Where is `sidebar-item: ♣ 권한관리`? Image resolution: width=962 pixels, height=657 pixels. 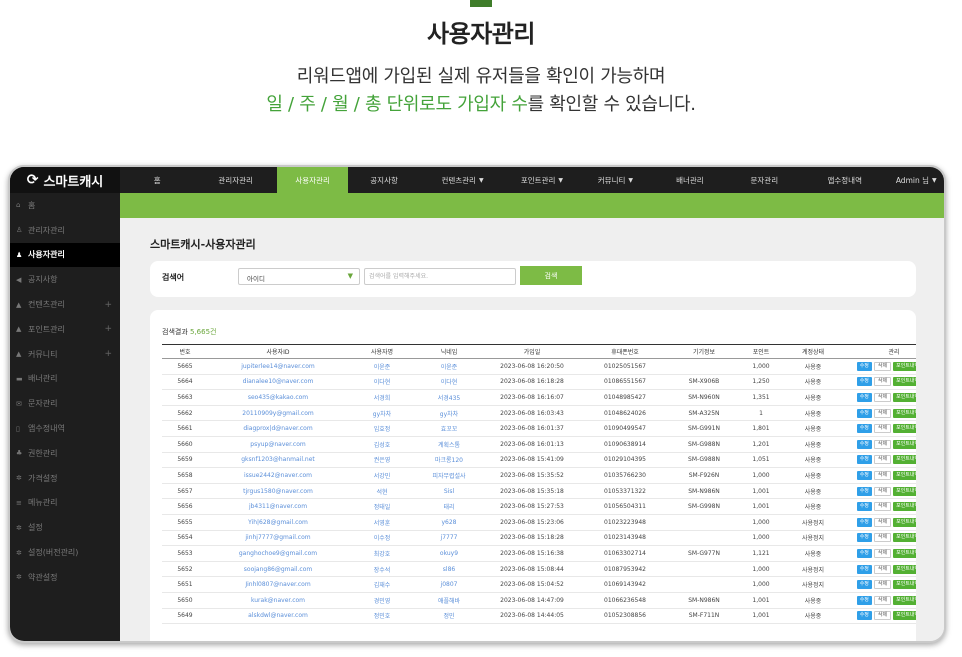
sidebar-item: ♣ 권한관리 is located at coordinates (65, 453).